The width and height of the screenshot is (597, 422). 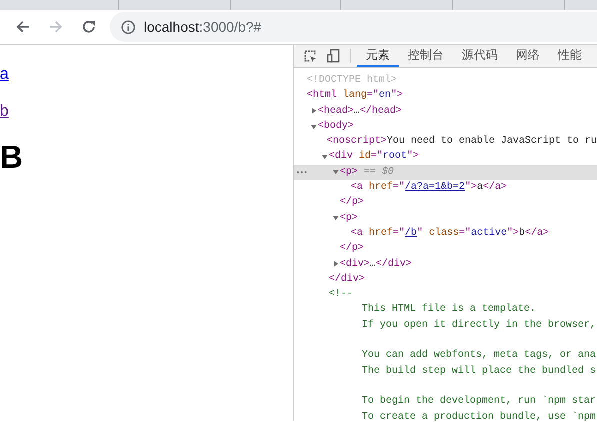 What do you see at coordinates (360, 111) in the screenshot?
I see `dom-node-line: <head>…</head>` at bounding box center [360, 111].